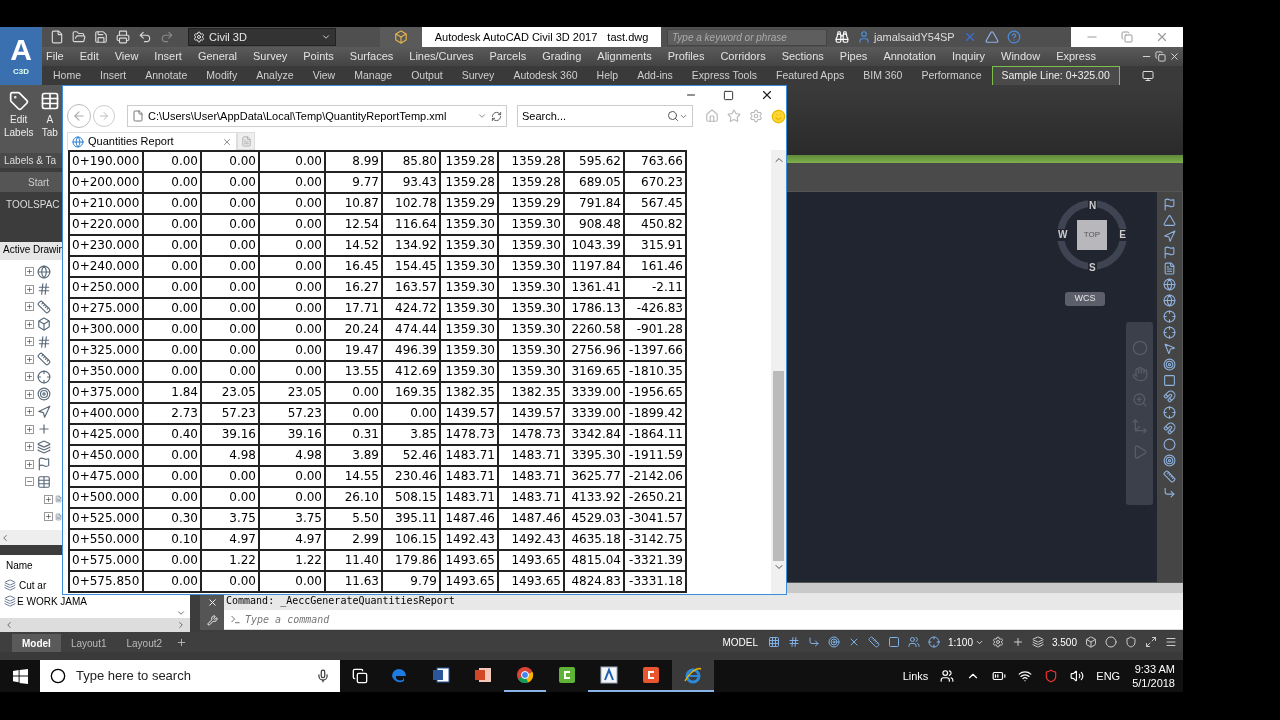 The image size is (1280, 720). I want to click on scale-dropdown: 1:100, so click(965, 642).